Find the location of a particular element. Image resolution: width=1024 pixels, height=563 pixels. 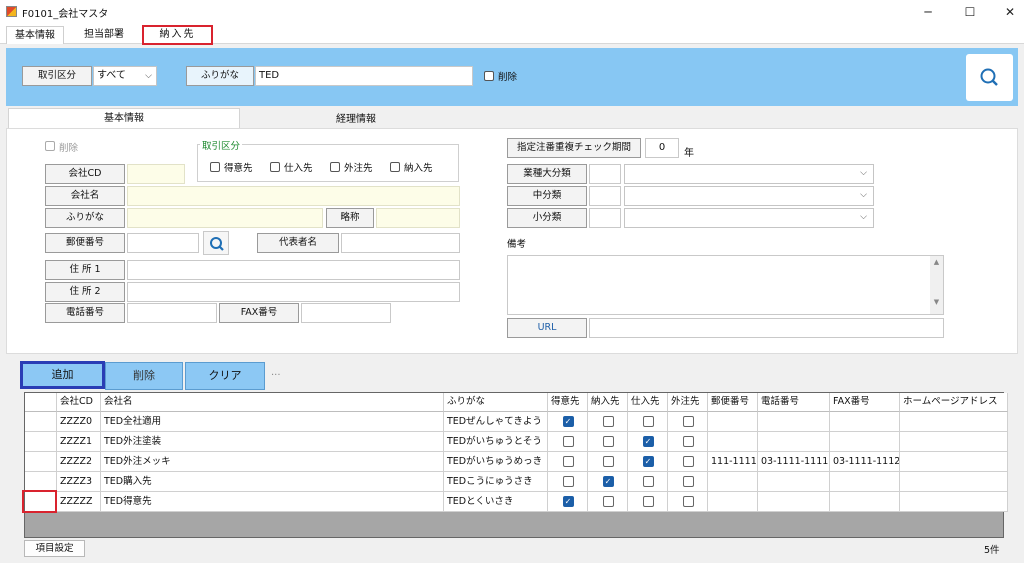

cell-furigana: TEDぜんしゃてきよう is located at coordinates (496, 422).